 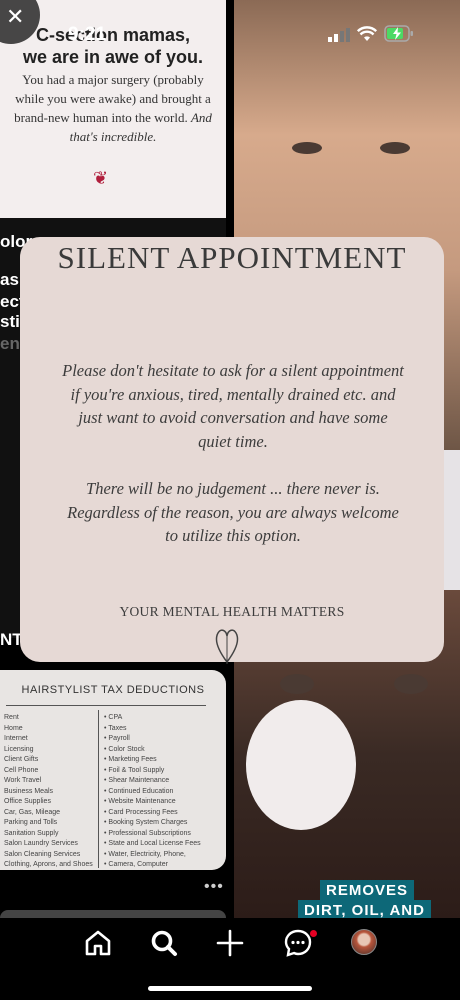 What do you see at coordinates (27, 801) in the screenshot?
I see `tax-list-item: Office Supplies` at bounding box center [27, 801].